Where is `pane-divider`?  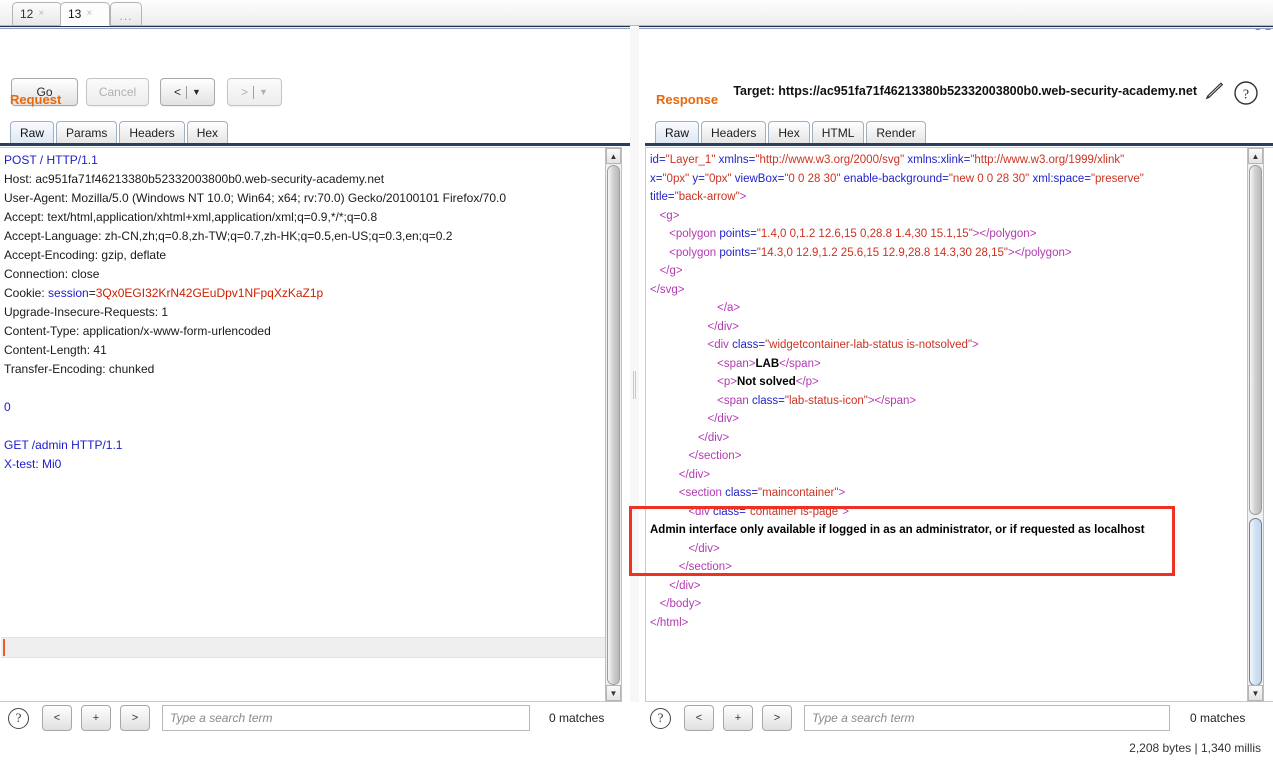 pane-divider is located at coordinates (634, 376).